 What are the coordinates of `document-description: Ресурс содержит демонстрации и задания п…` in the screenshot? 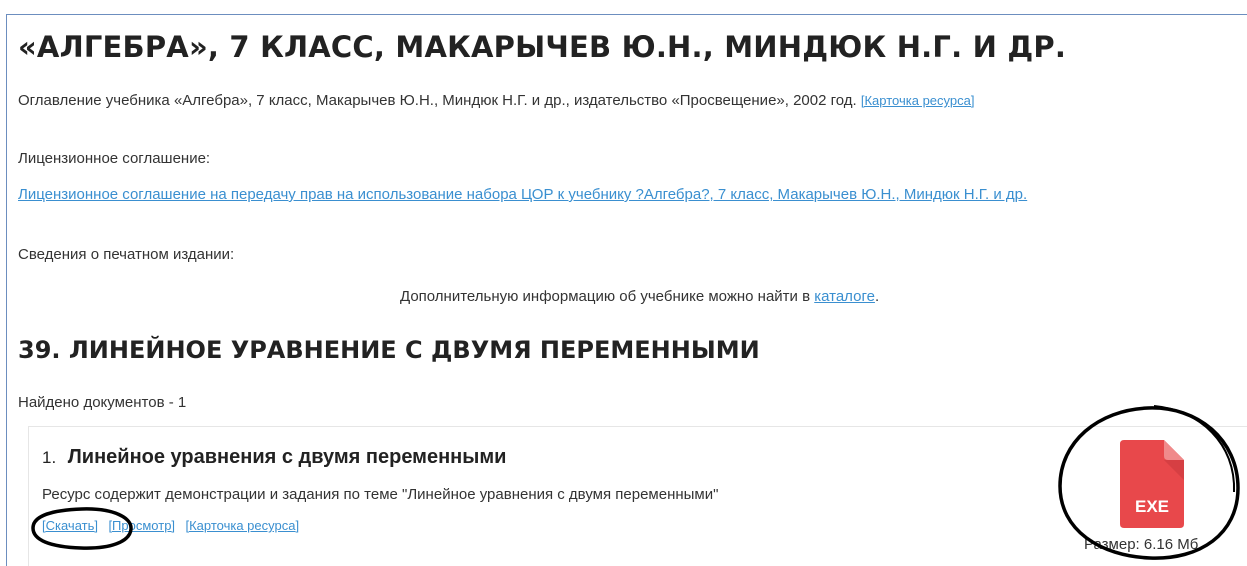 It's located at (380, 494).